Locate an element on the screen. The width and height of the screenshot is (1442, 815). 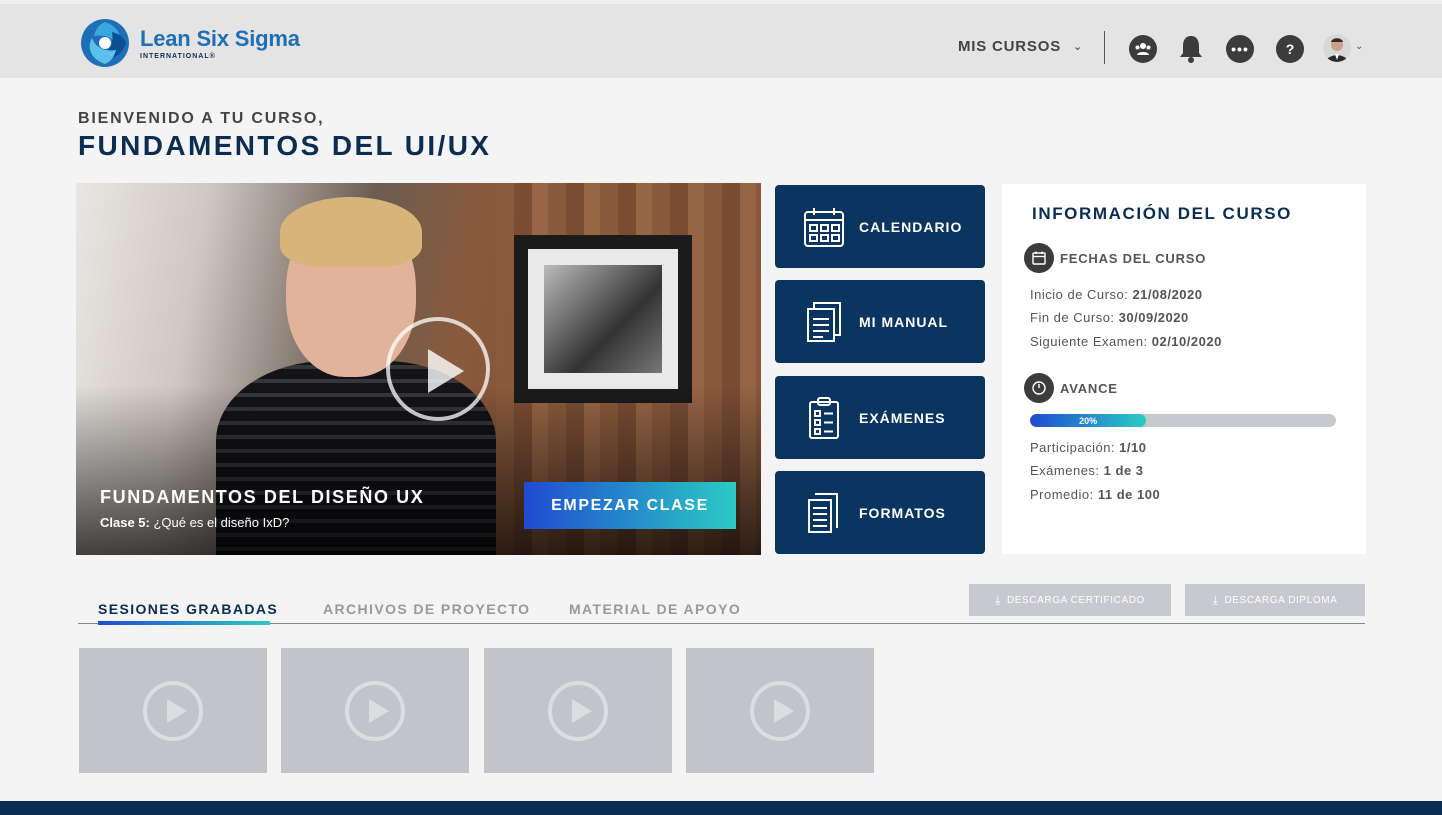
average: Promedio: 11 de 100 is located at coordinates (1095, 494).